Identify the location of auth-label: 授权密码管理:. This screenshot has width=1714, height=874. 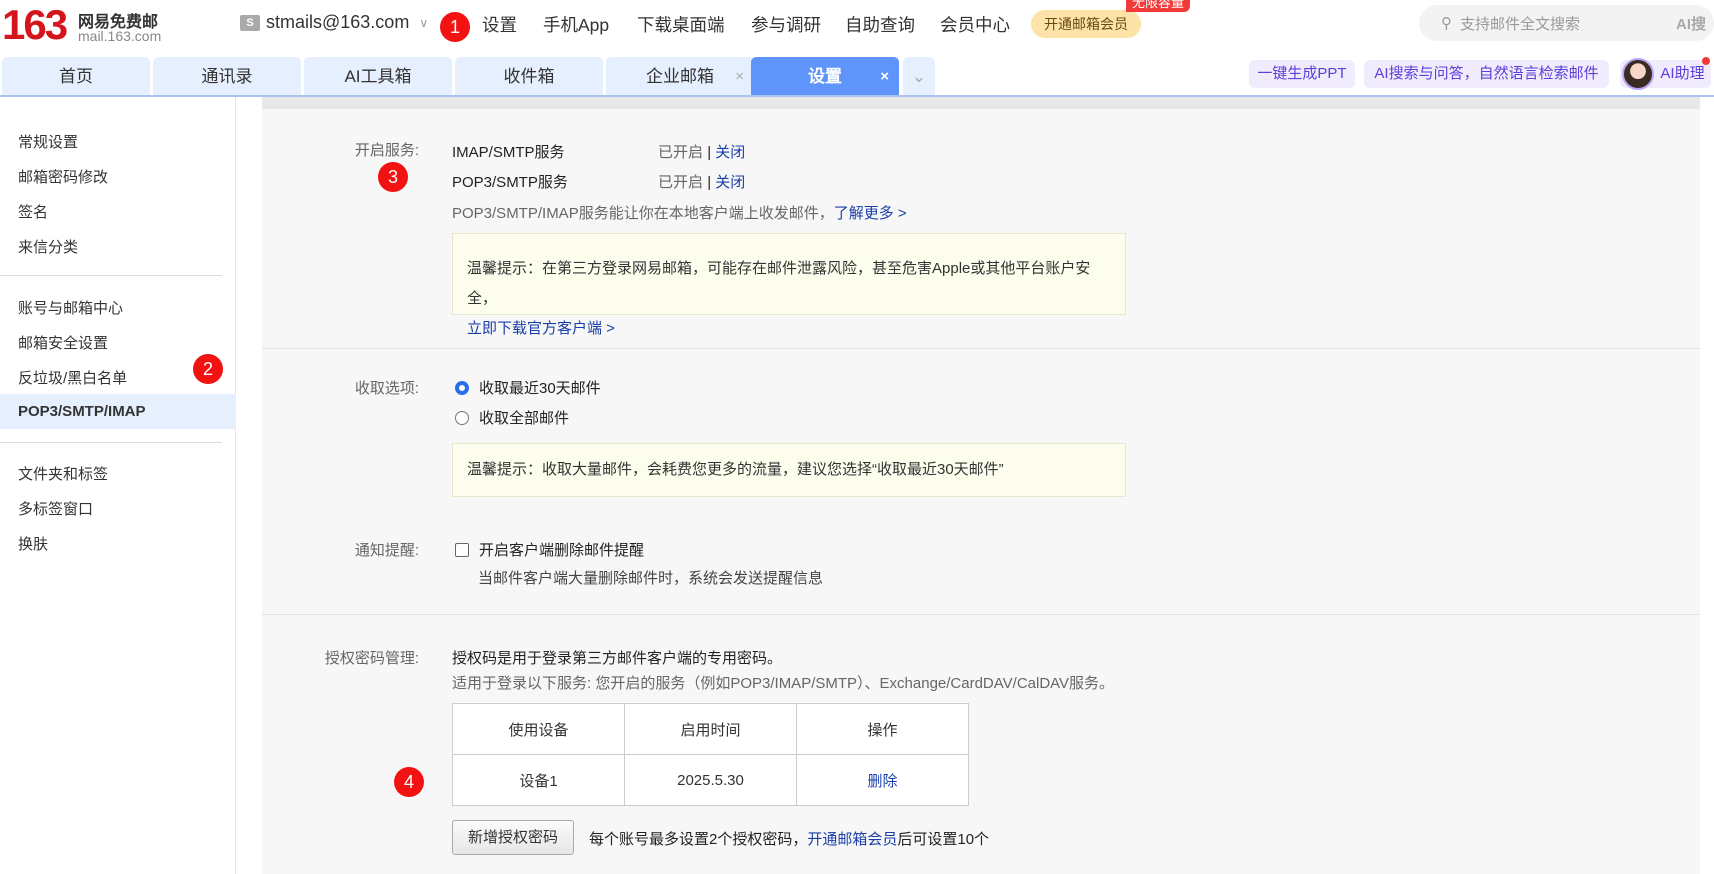
(371, 658).